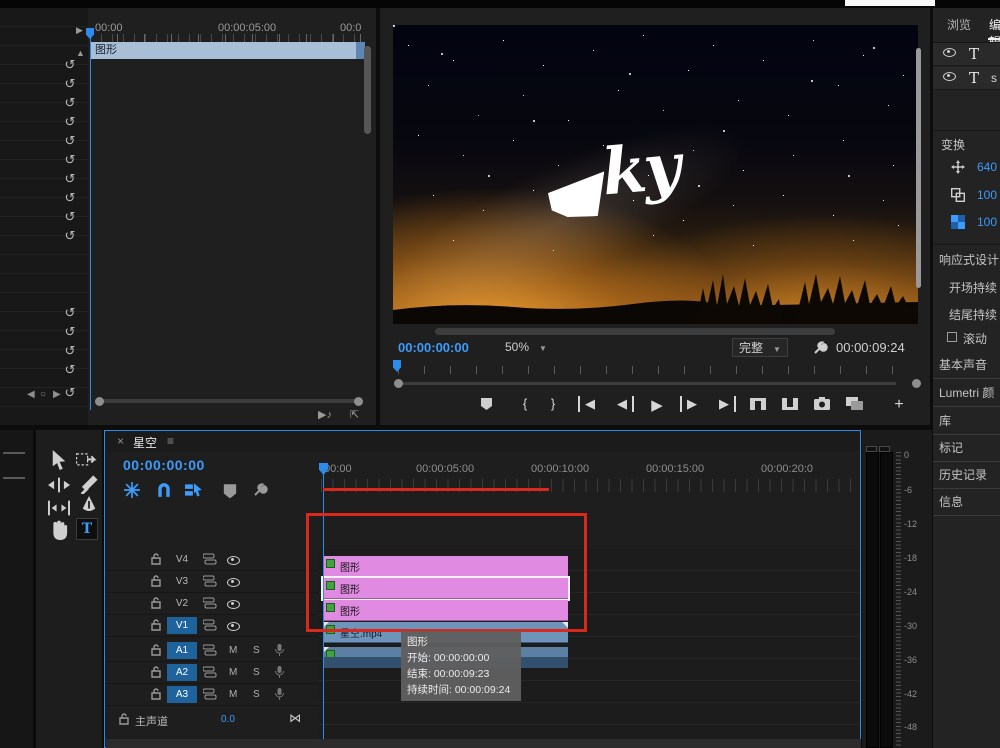  Describe the element at coordinates (57, 394) in the screenshot. I see `next-keyframe-icon: ▶` at that location.